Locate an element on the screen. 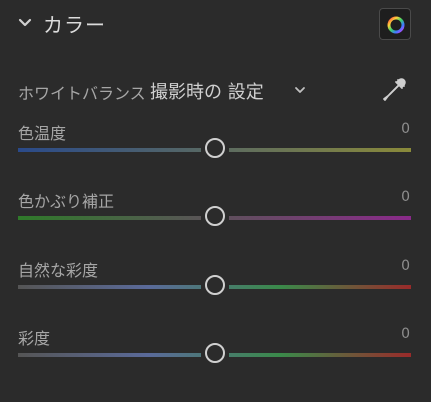 The image size is (431, 402). slider-row: 彩度 0 is located at coordinates (215, 355).